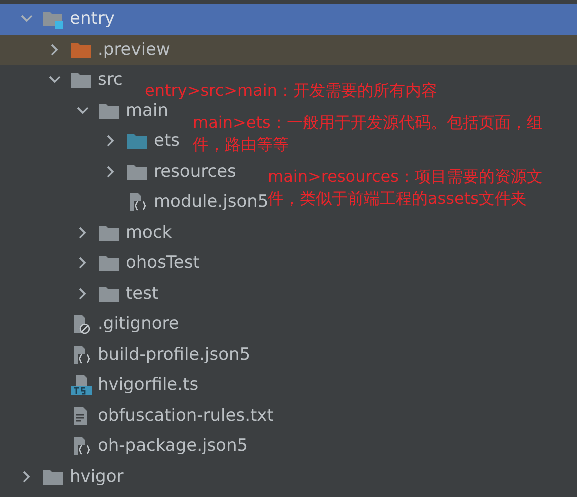 The width and height of the screenshot is (577, 497). Describe the element at coordinates (406, 188) in the screenshot. I see `annotation-text: main>resources：项目需要的资源文件，类似于前端工程的assets文件夹` at that location.